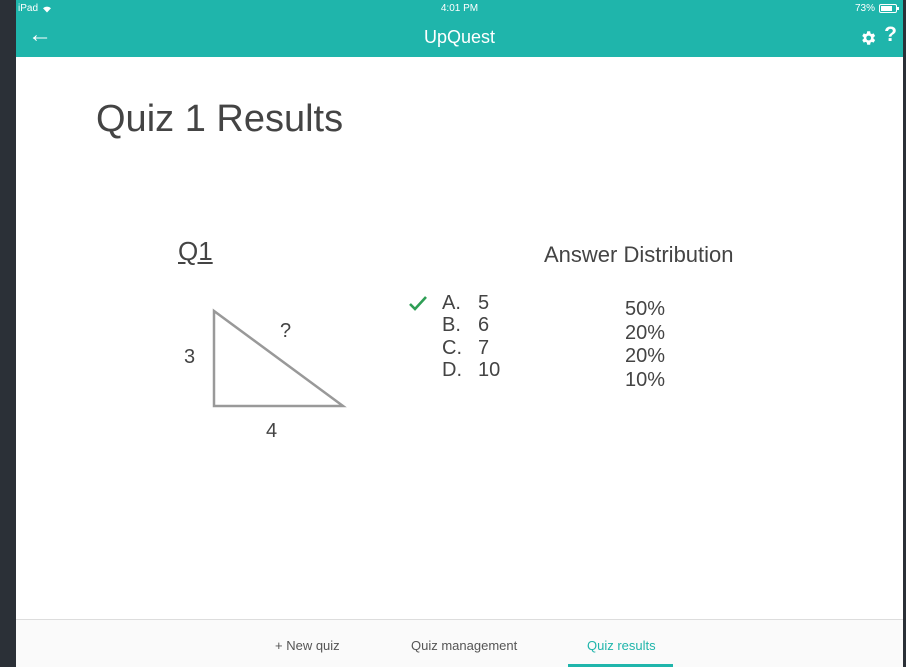 Image resolution: width=906 pixels, height=667 pixels. I want to click on bottom-nav: + New quiz Quiz management Quiz results, so click(459, 643).